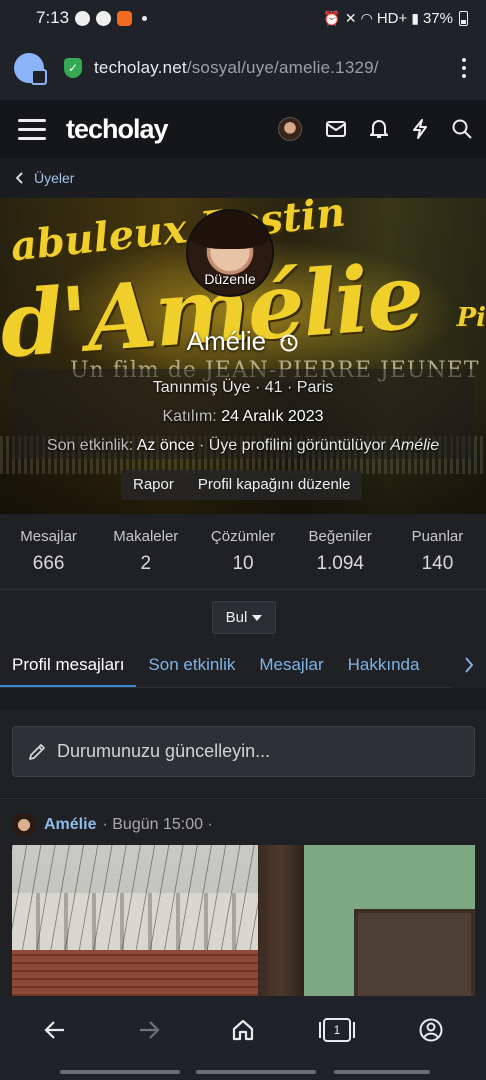 This screenshot has width=486, height=1080. What do you see at coordinates (243, 178) in the screenshot?
I see `breadcrumb: Üyeler` at bounding box center [243, 178].